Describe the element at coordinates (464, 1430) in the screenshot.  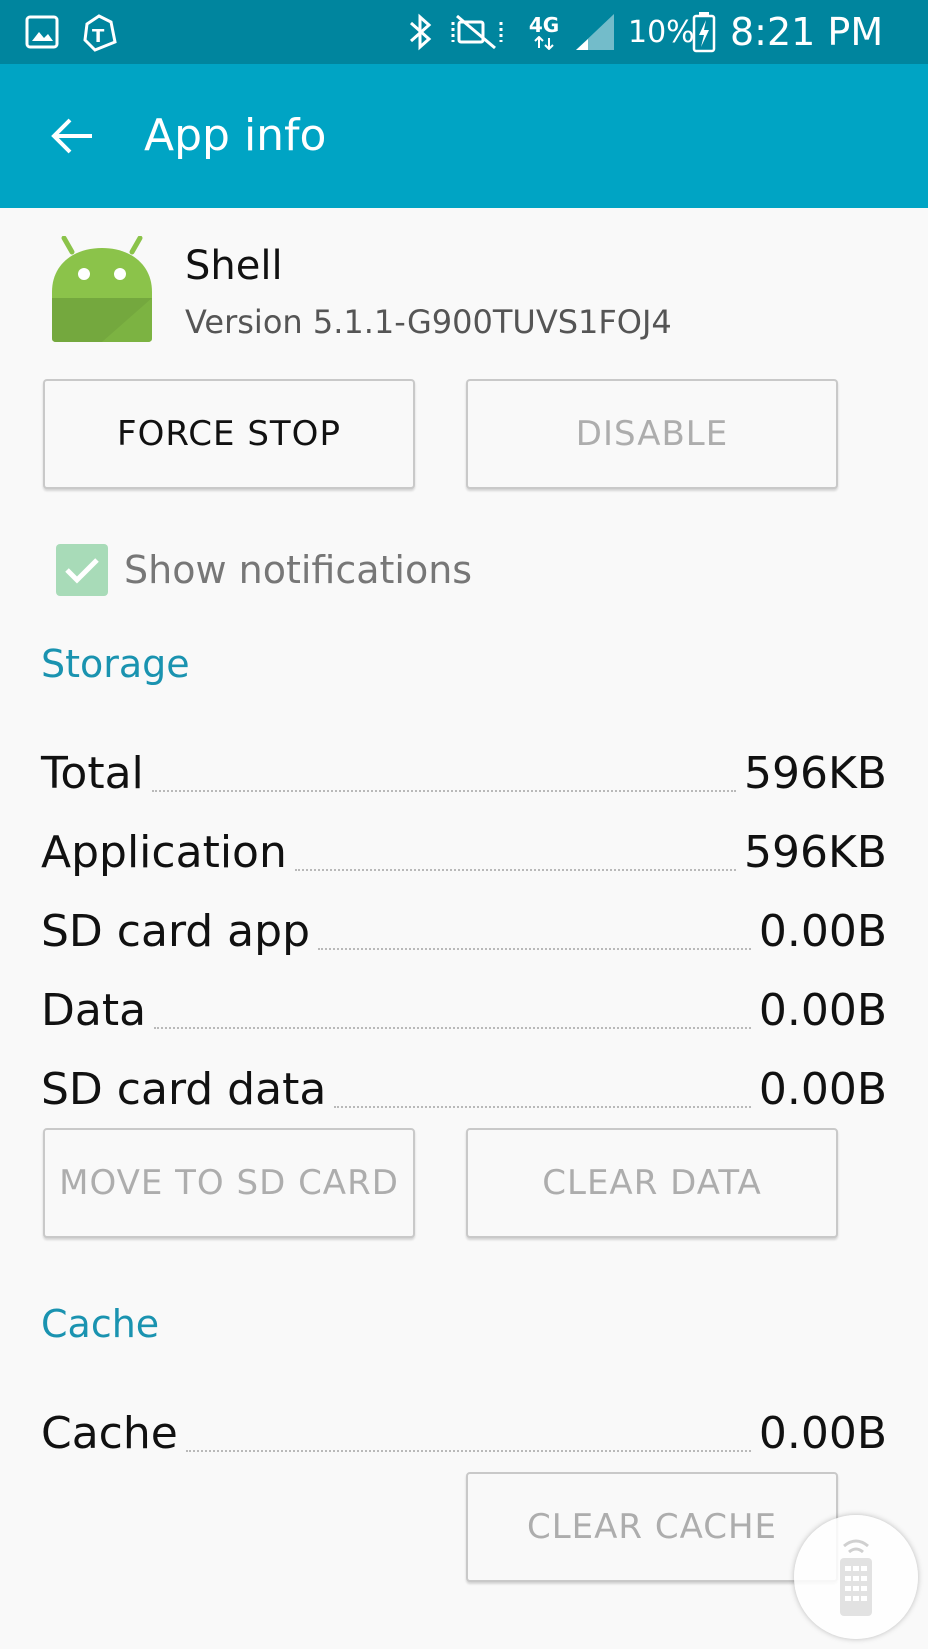
I see `cache-row: Cache 0.00B` at that location.